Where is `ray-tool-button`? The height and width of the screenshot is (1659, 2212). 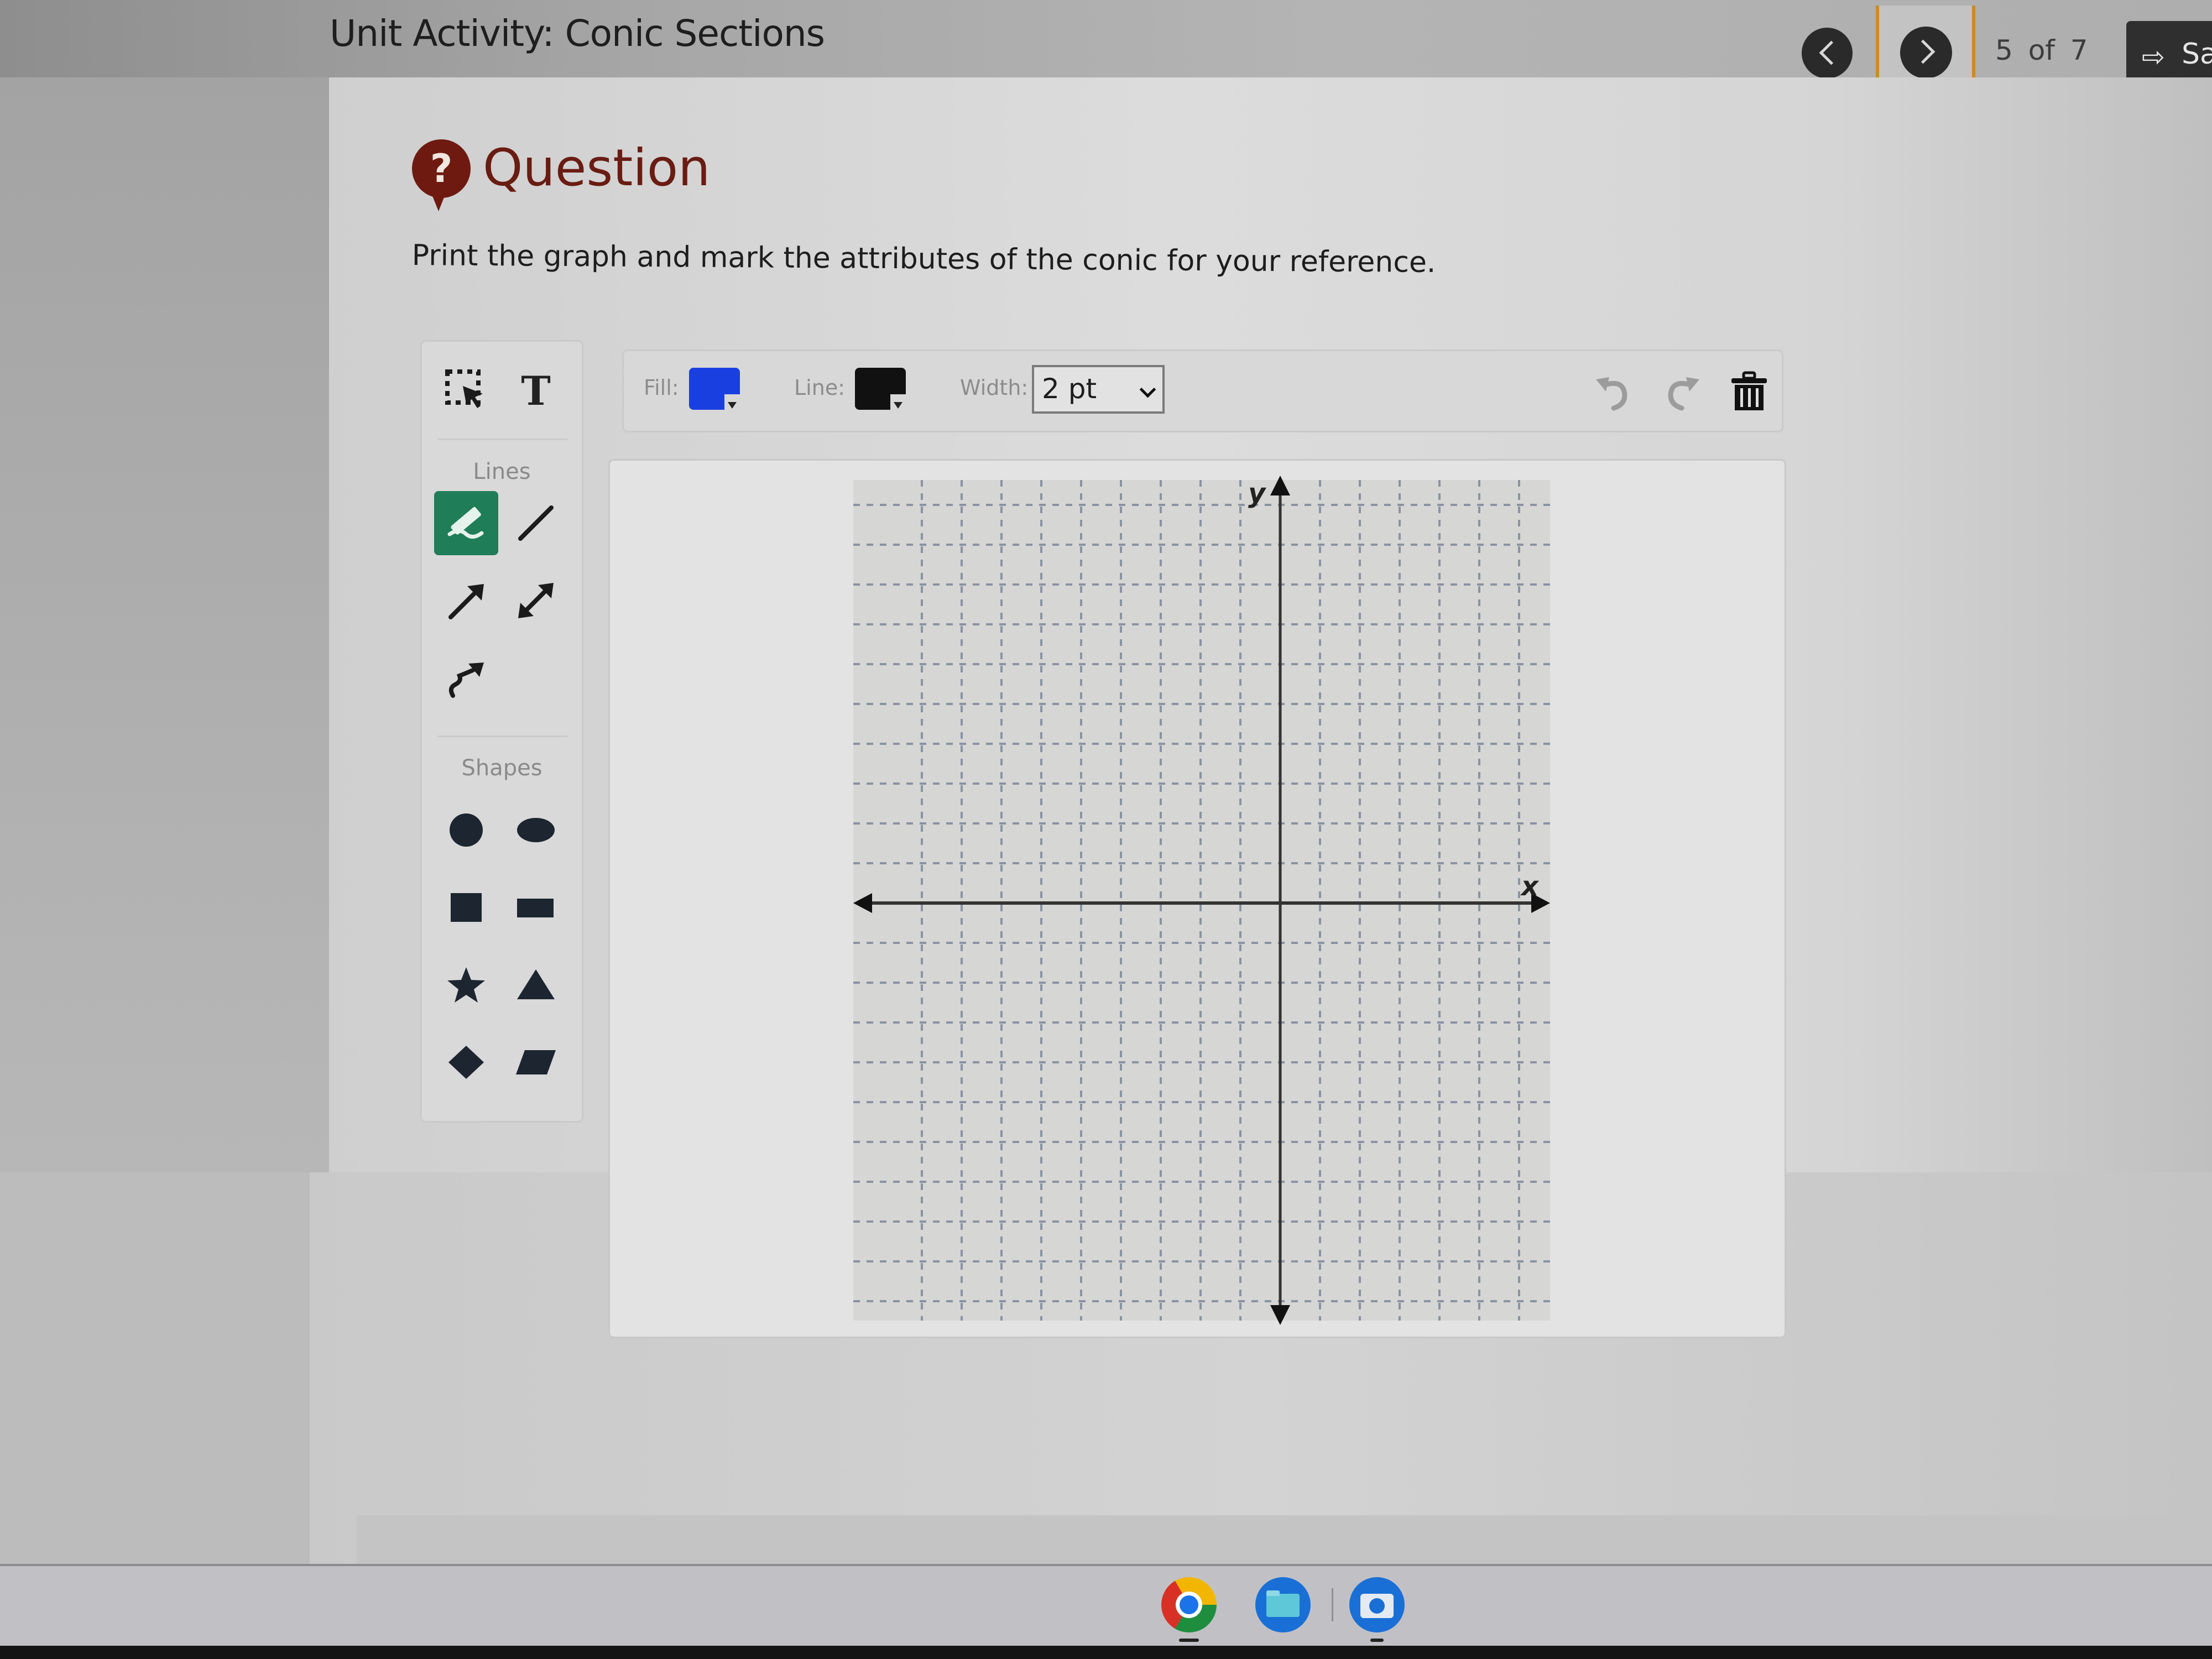 ray-tool-button is located at coordinates (466, 600).